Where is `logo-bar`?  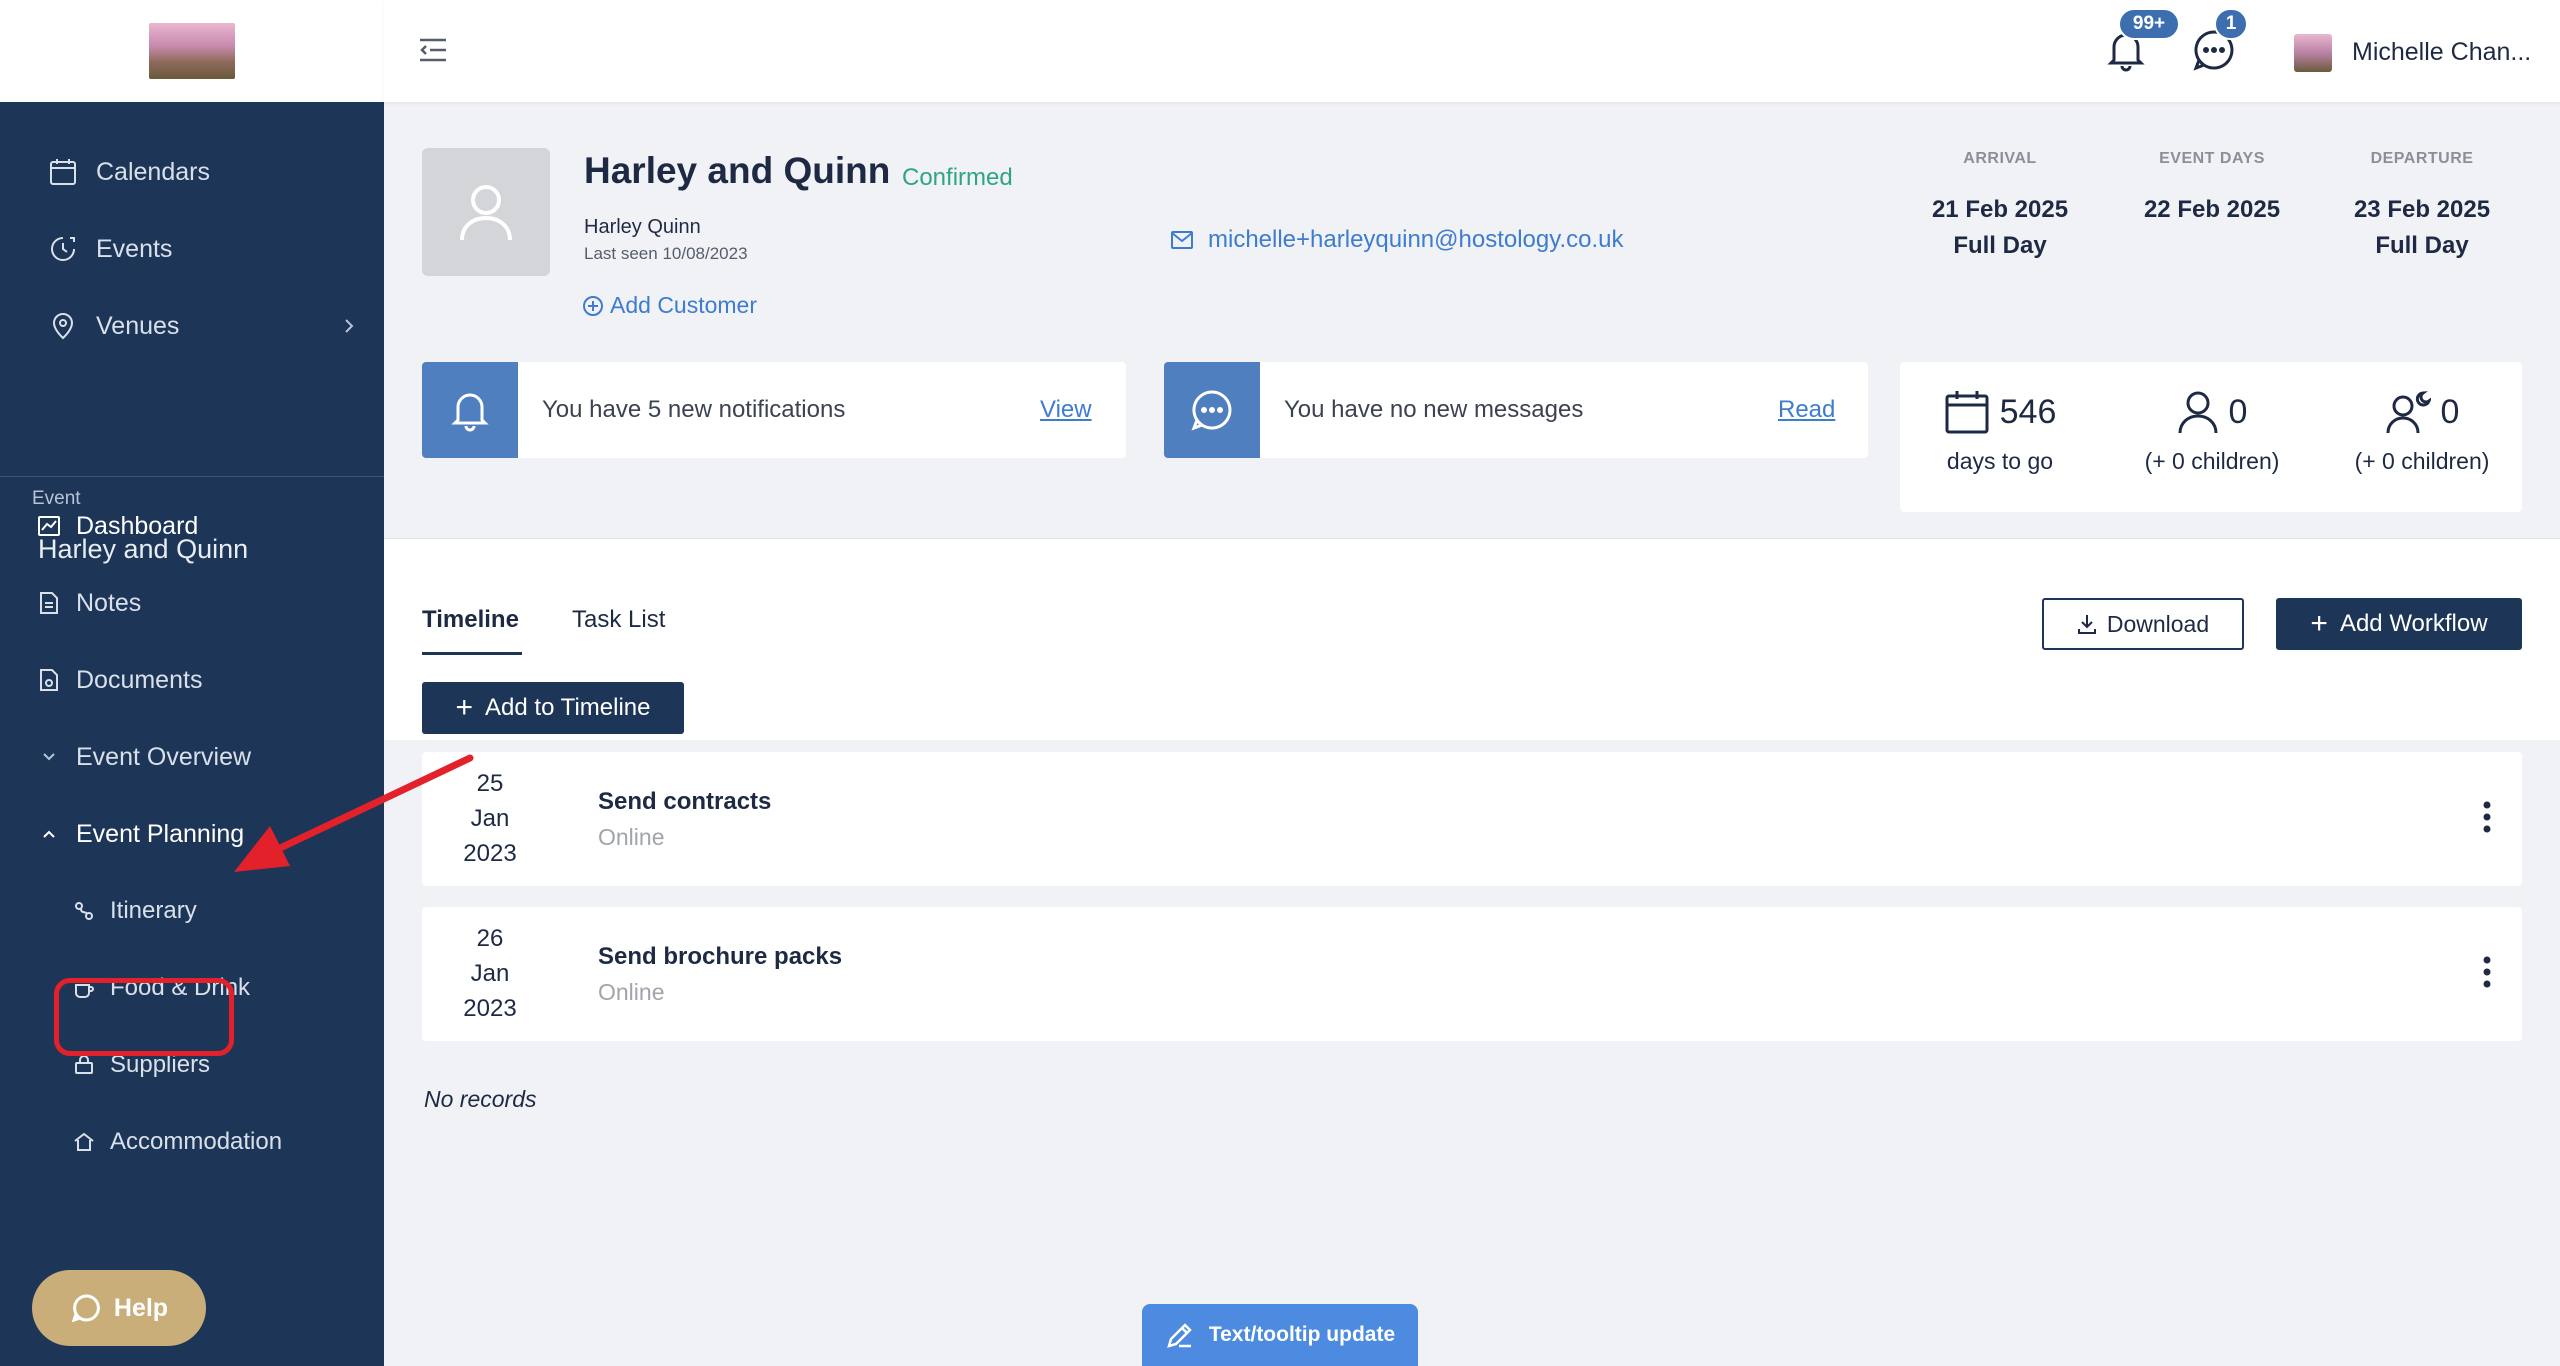 logo-bar is located at coordinates (192, 51).